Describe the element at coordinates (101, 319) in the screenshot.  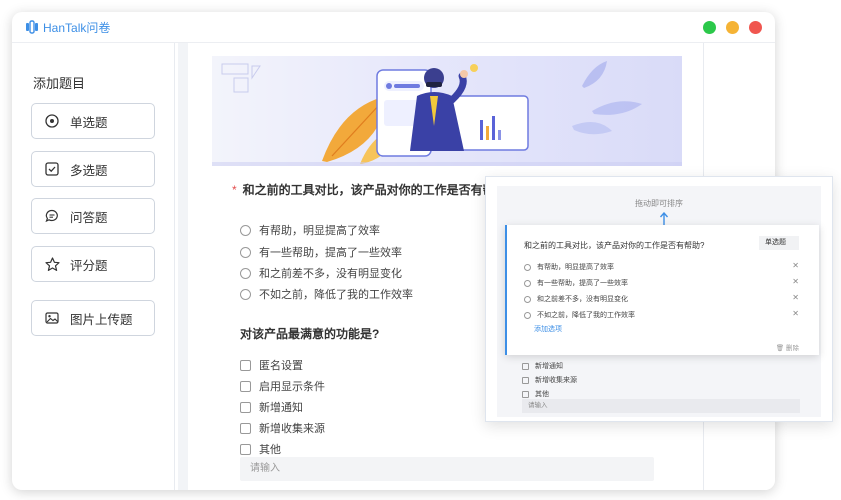
I see `sidebar-item-label: 图片上传题` at that location.